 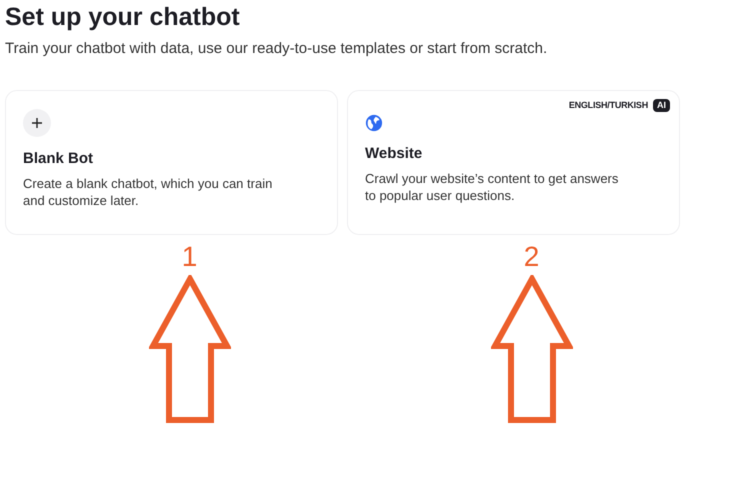 I want to click on ai-tag: AI, so click(x=661, y=105).